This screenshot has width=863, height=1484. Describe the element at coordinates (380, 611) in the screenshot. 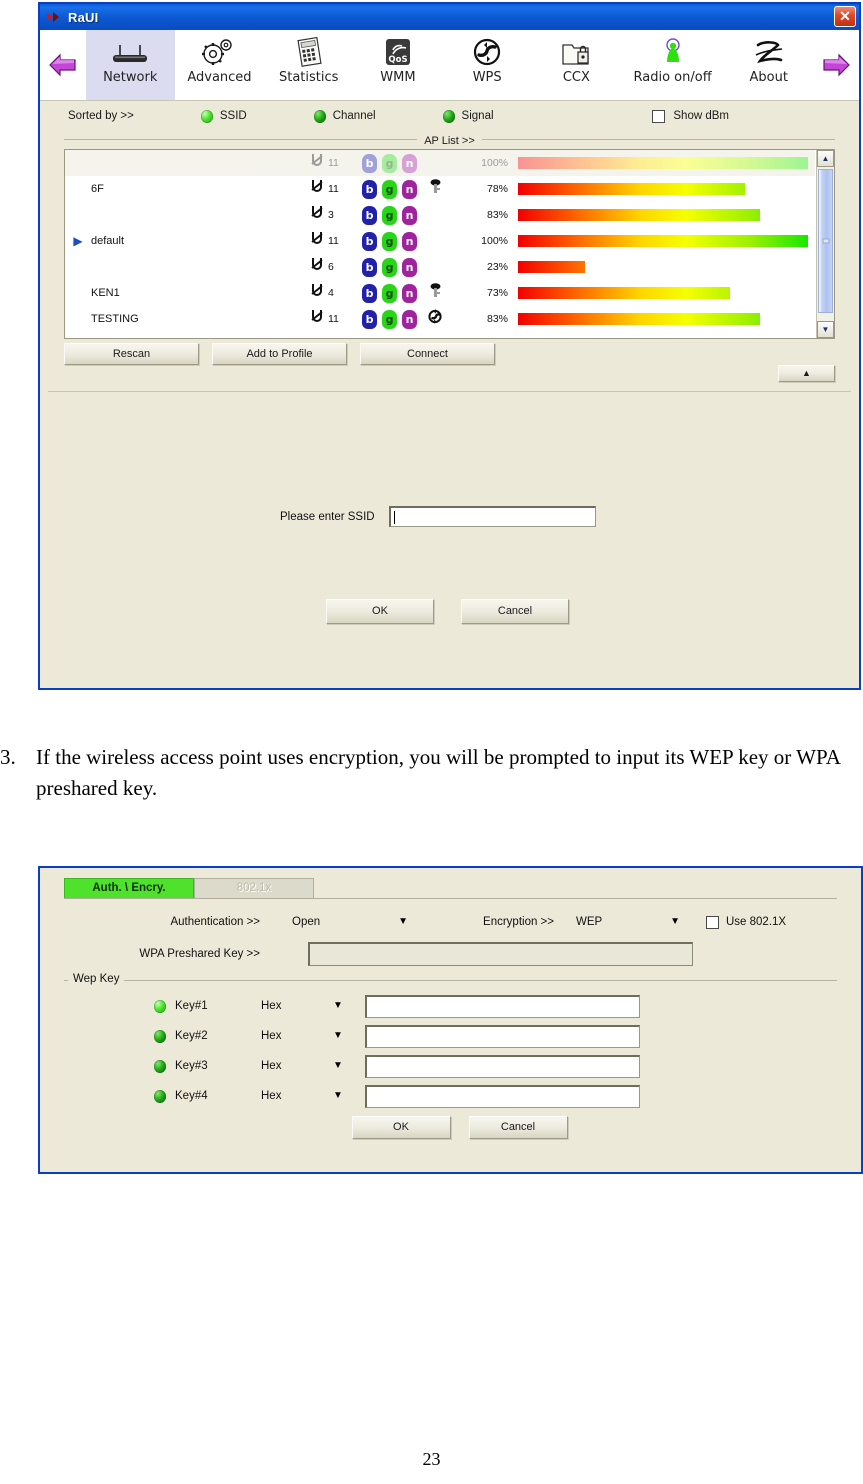

I see `ssid-ok-button: OK` at that location.